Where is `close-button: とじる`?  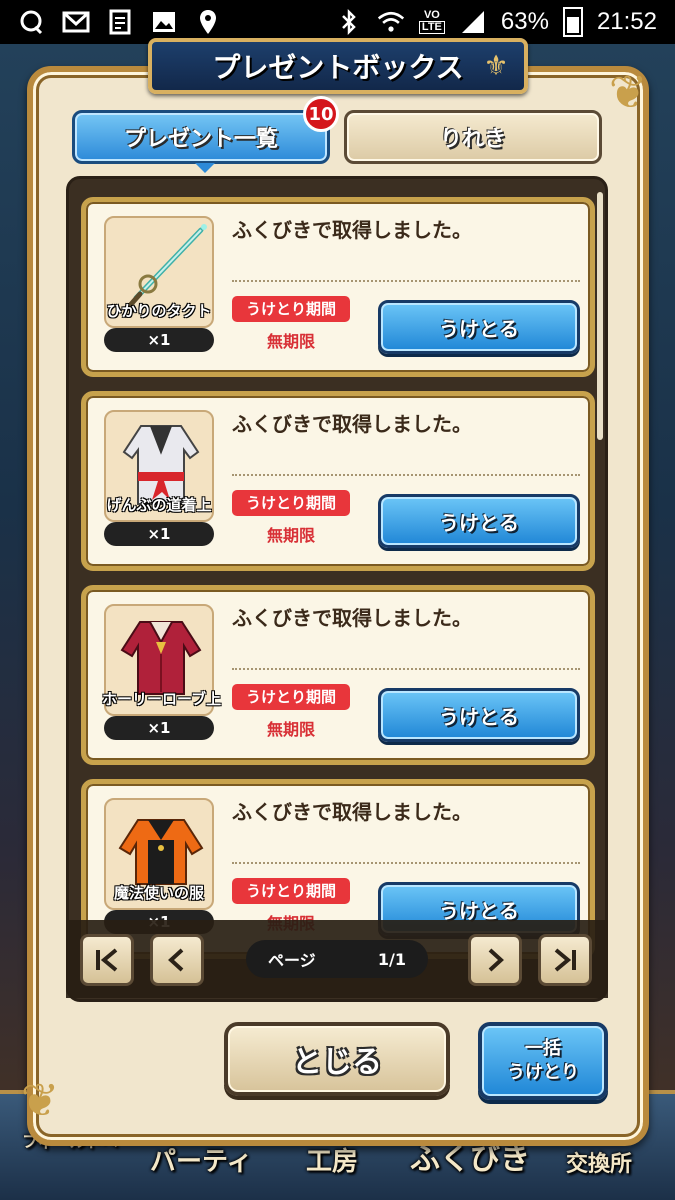
close-button: とじる is located at coordinates (337, 1059).